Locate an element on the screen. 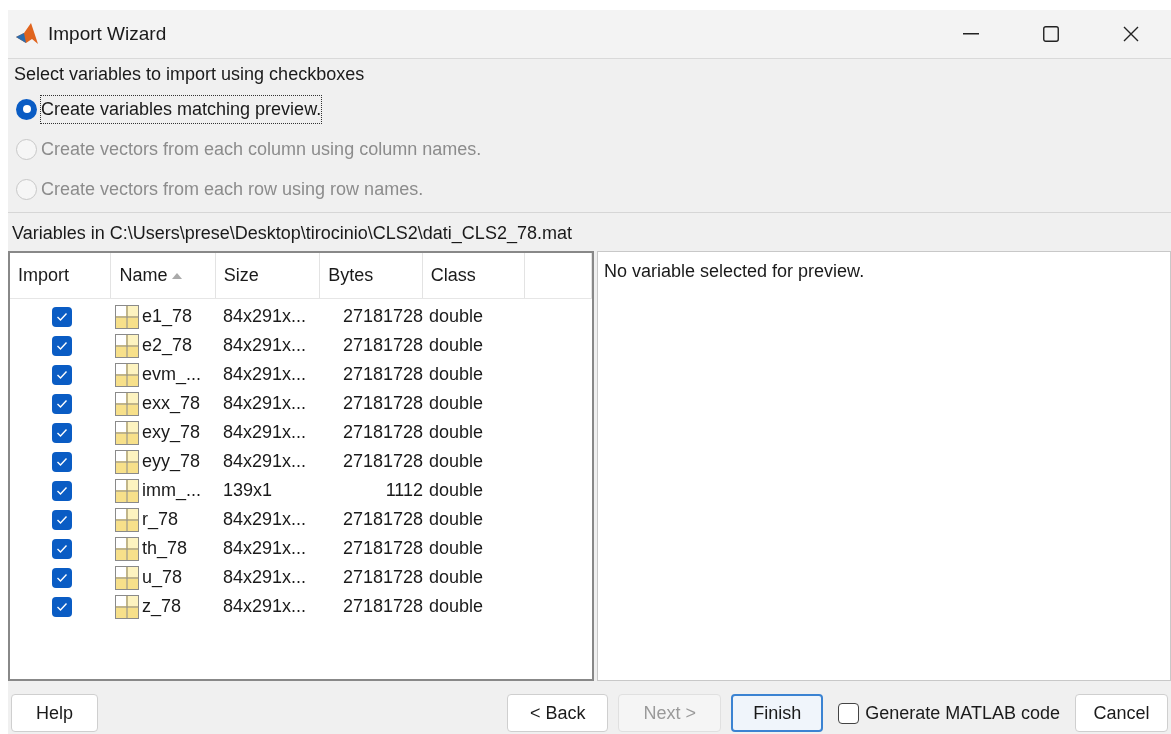 The height and width of the screenshot is (734, 1171). table-cell-text: eyy_78 is located at coordinates (171, 462).